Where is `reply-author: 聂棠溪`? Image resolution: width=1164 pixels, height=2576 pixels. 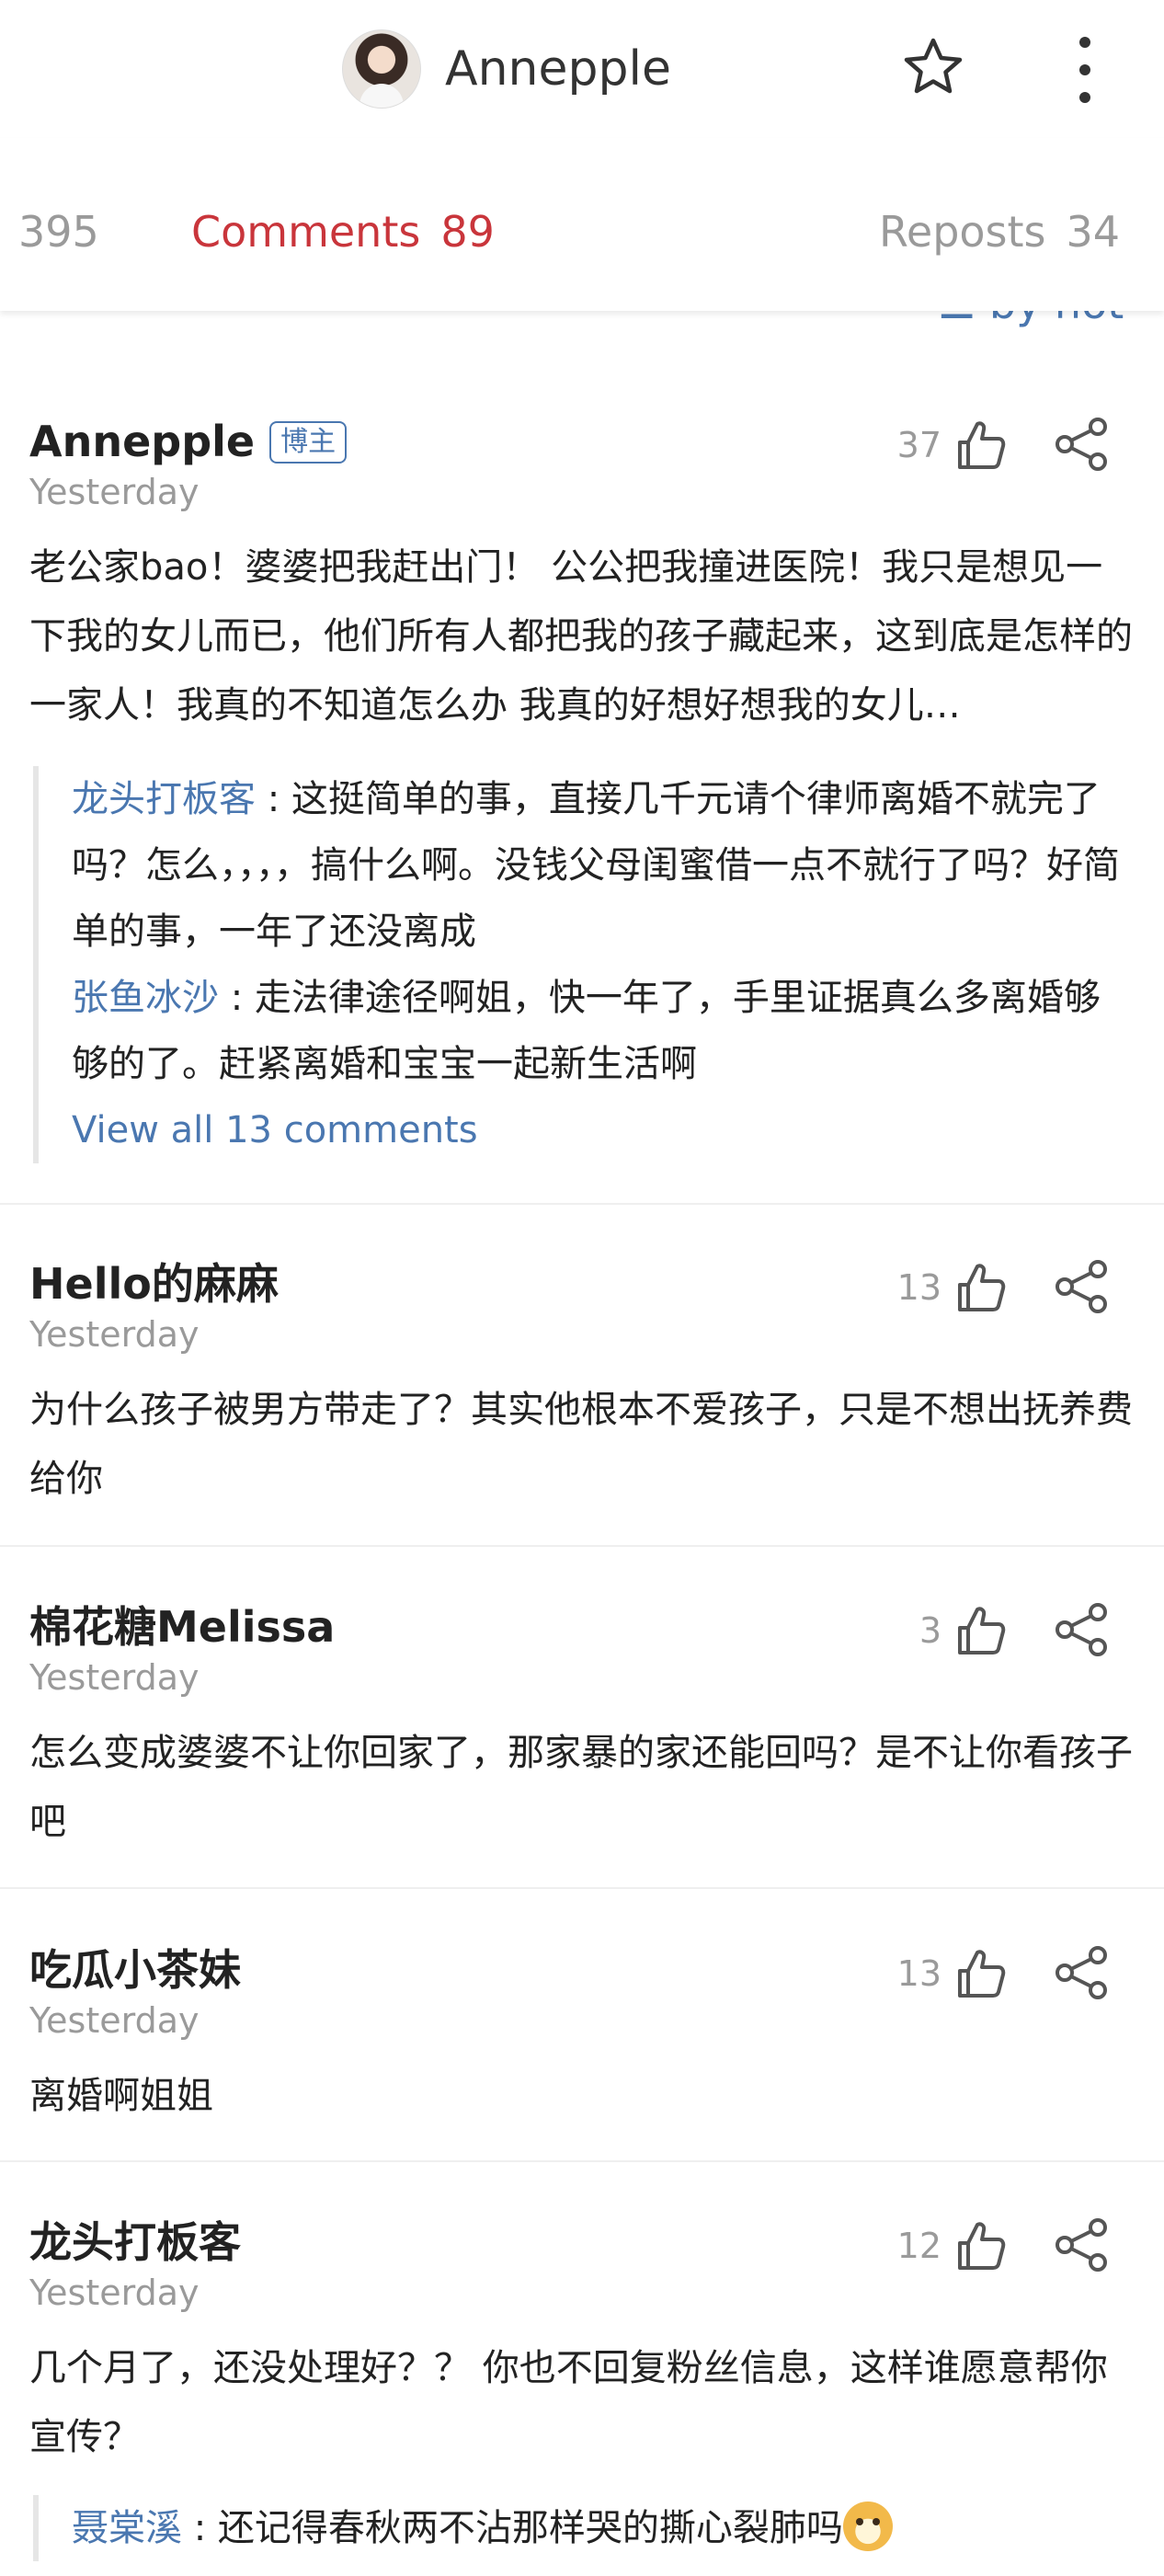
reply-author: 聂棠溪 is located at coordinates (127, 2528).